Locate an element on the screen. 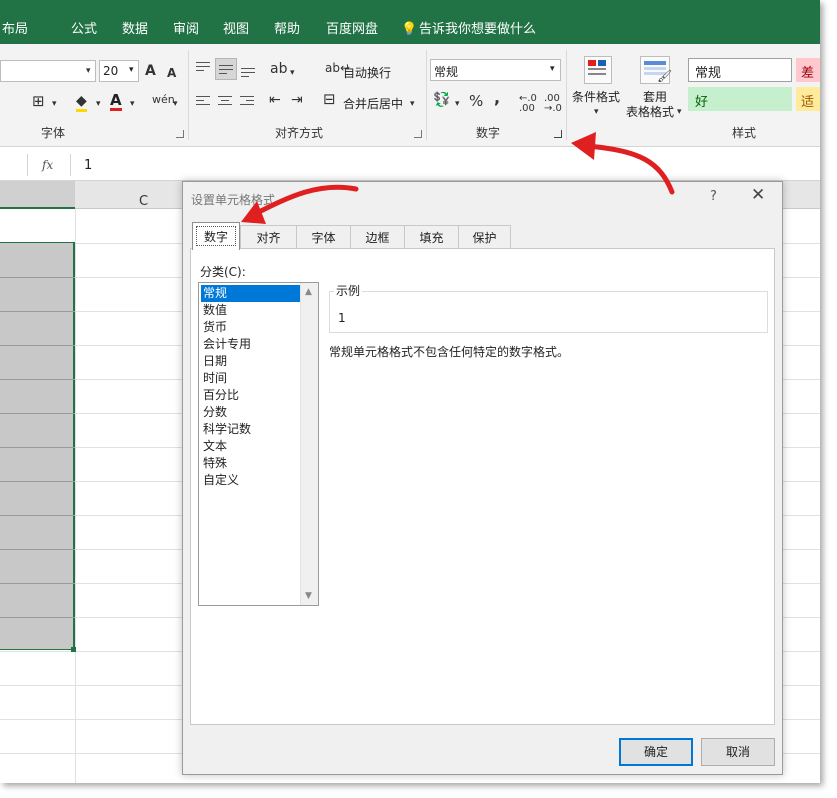 The image size is (837, 798). style-good-cell: 好 is located at coordinates (740, 99).